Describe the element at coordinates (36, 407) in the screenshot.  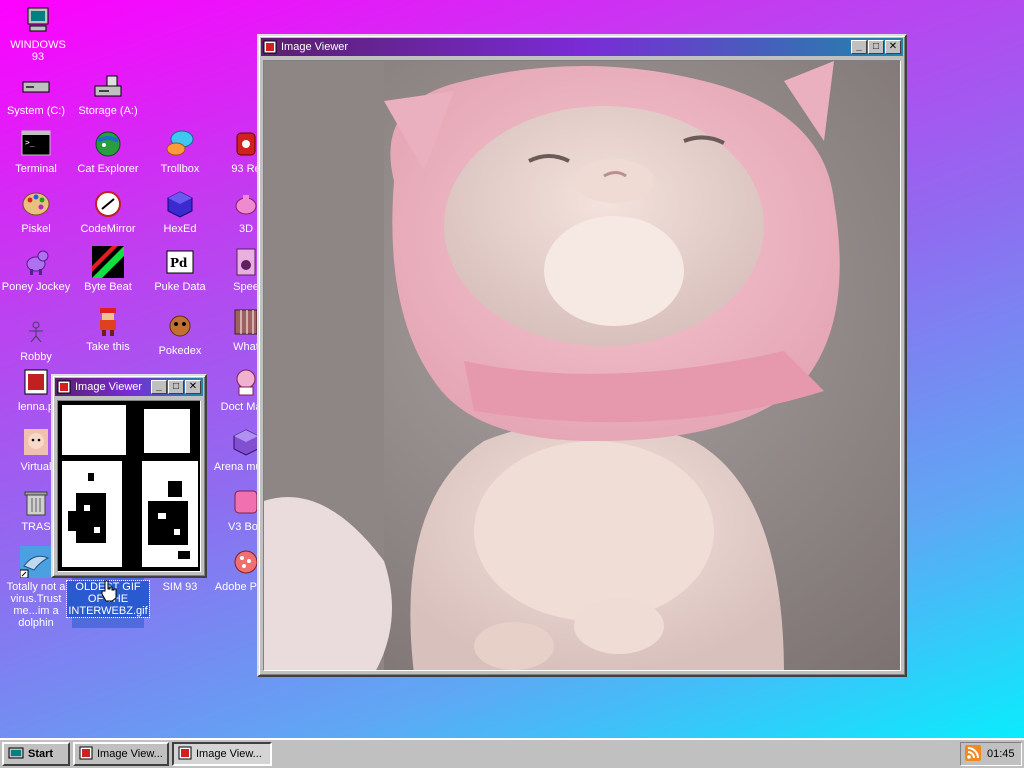
I see `icon-label: lenna.p` at that location.